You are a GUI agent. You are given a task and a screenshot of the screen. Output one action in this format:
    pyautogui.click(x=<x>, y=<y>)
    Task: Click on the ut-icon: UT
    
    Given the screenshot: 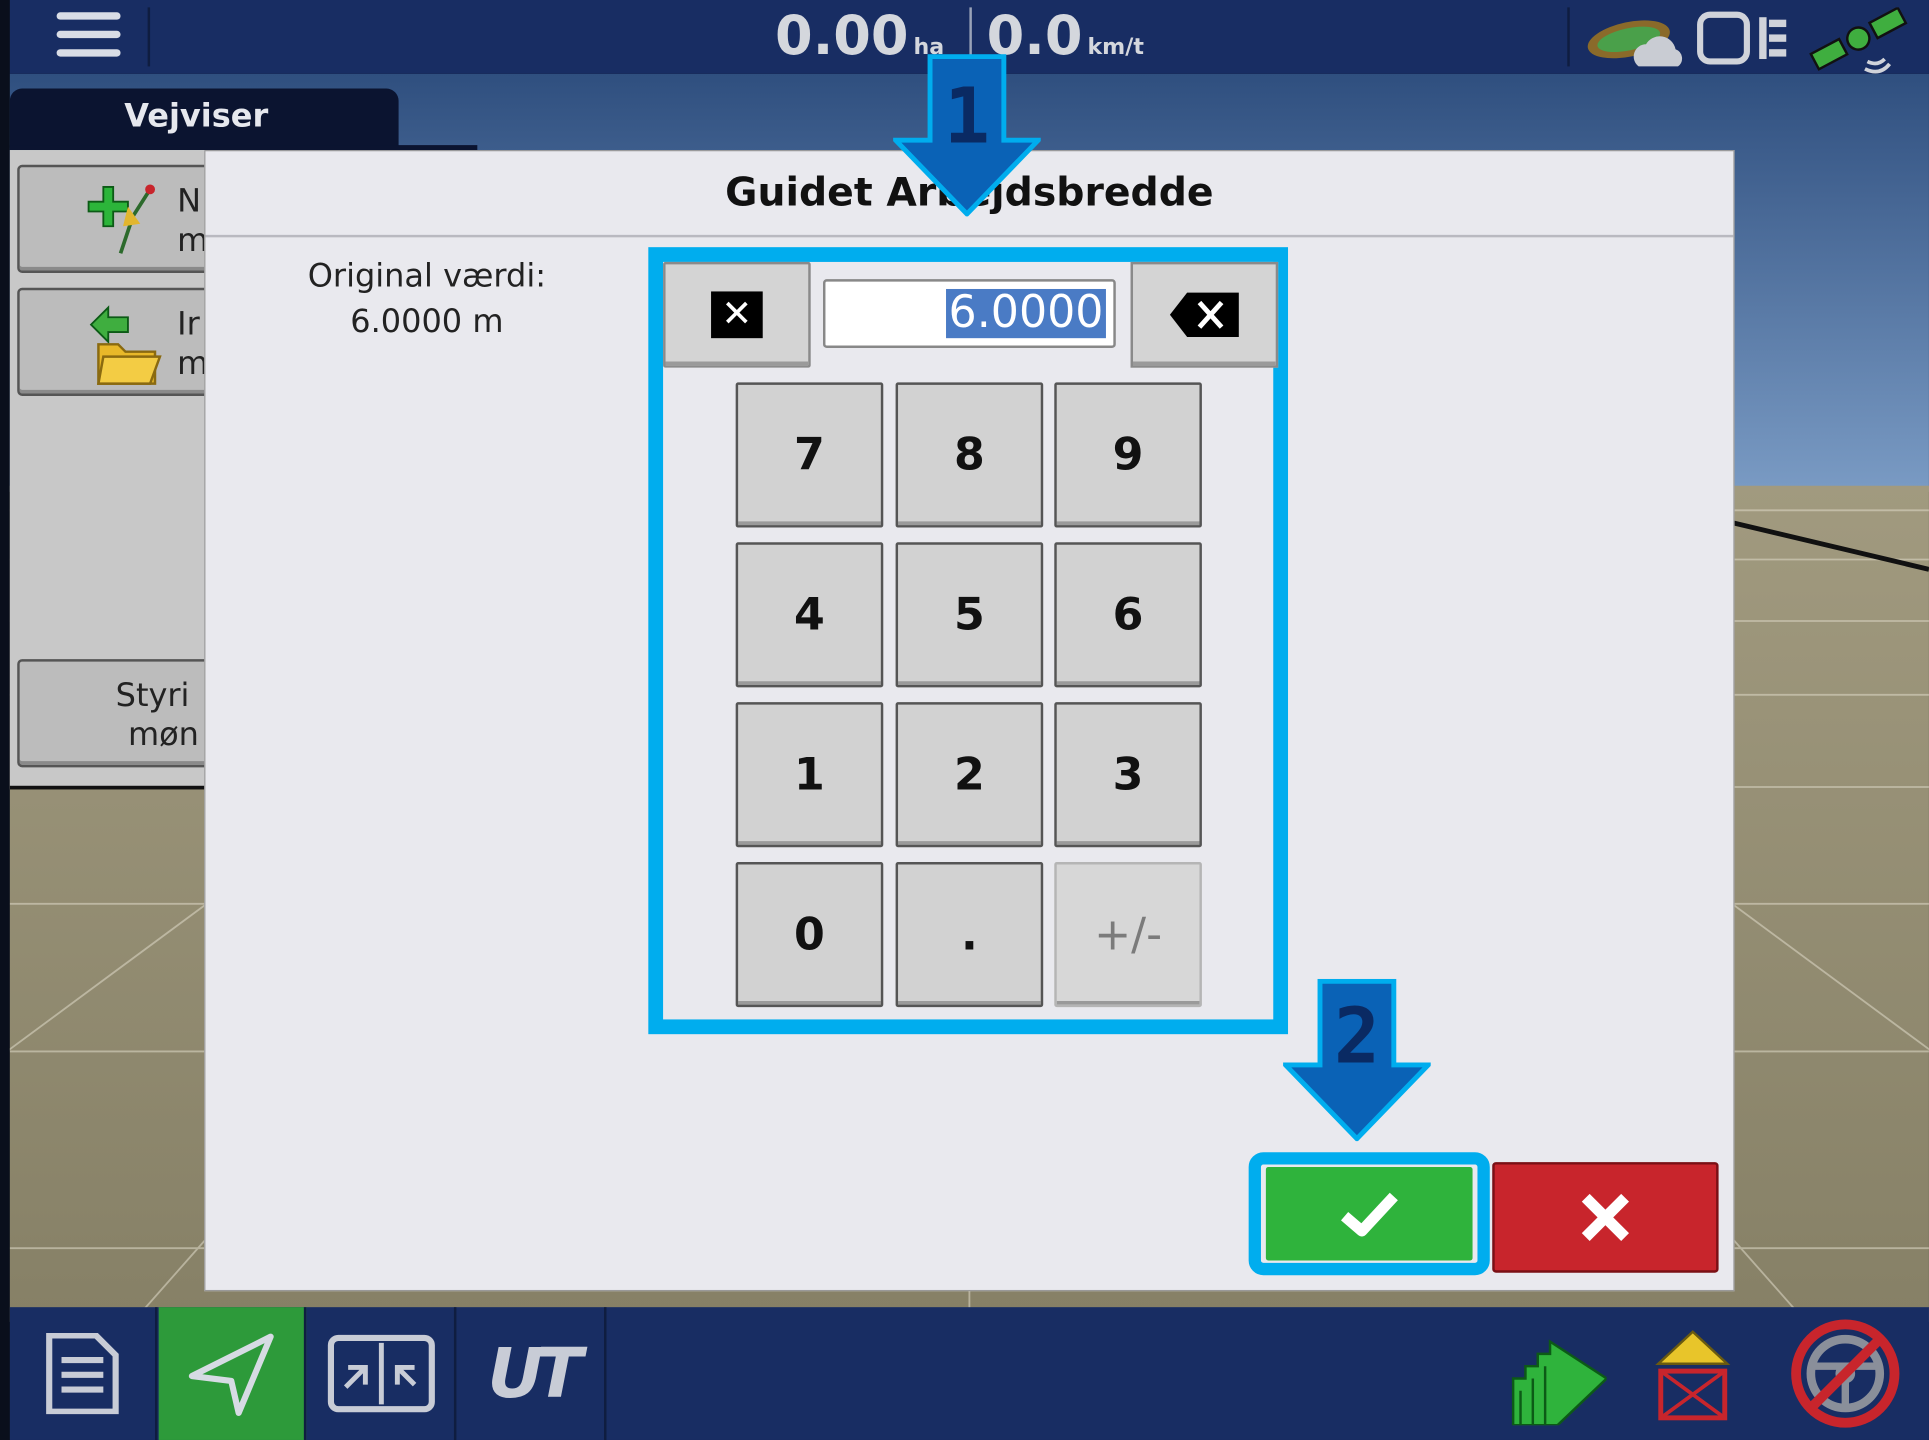 What is the action you would take?
    pyautogui.click(x=535, y=1373)
    